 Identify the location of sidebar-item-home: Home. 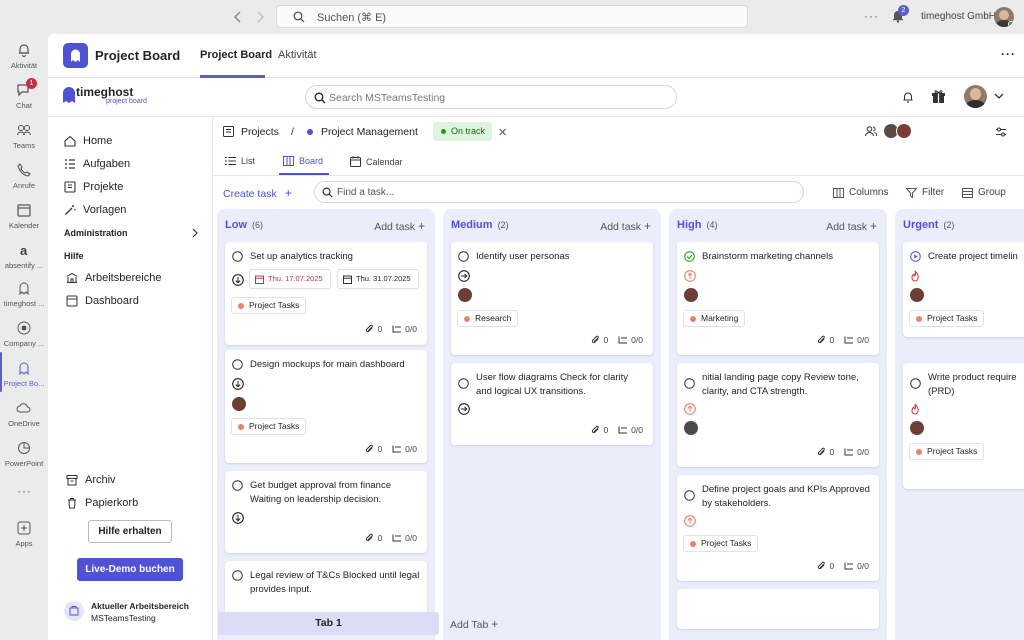
(88, 141).